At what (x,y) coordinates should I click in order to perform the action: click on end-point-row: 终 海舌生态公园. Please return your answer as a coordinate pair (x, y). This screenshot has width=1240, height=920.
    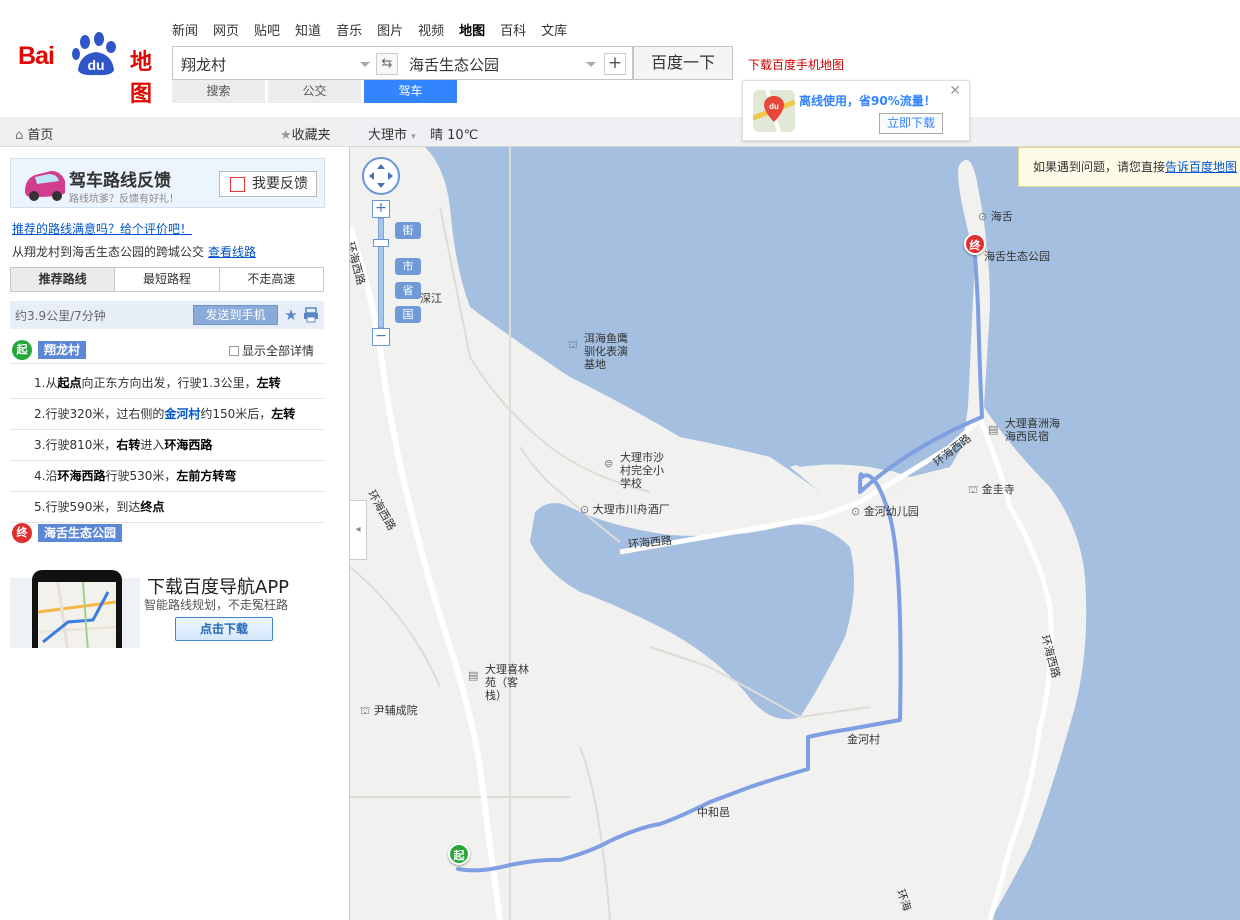
    Looking at the image, I should click on (167, 534).